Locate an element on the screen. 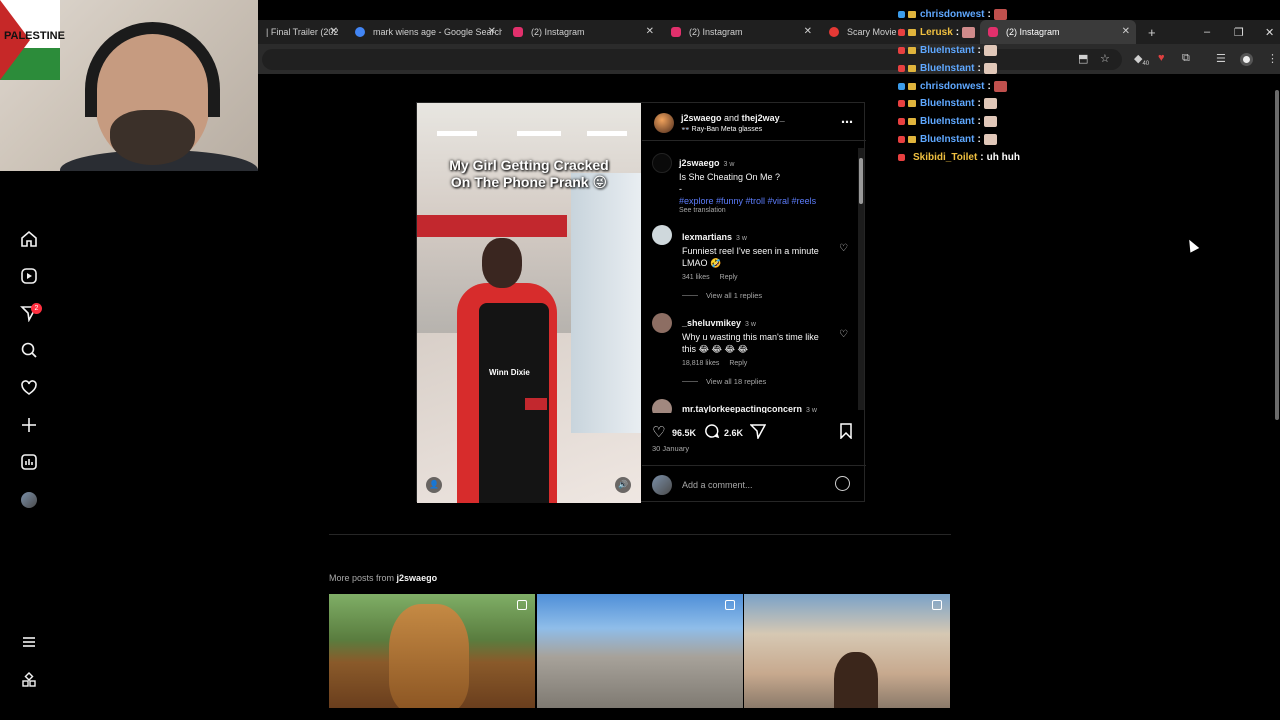 Image resolution: width=1280 pixels, height=720 pixels. comment-username: mr.taylorkeepactingconcern is located at coordinates (742, 408).